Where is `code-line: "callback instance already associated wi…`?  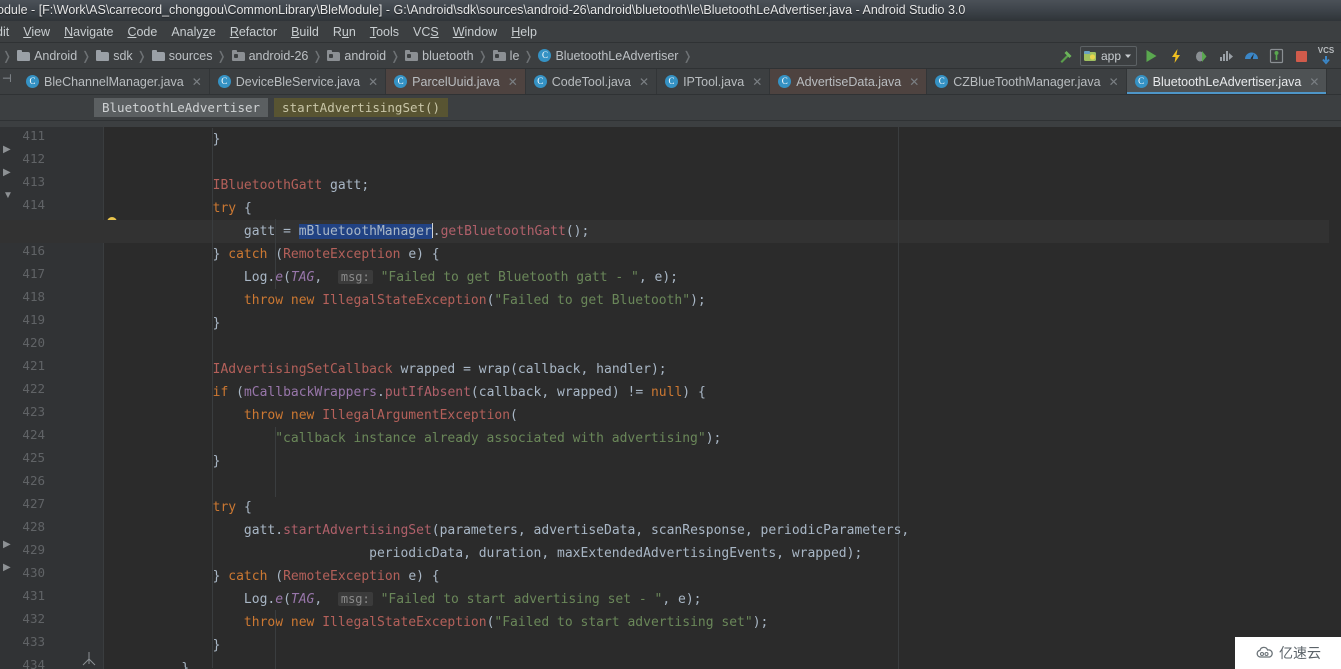 code-line: "callback instance already associated wi… is located at coordinates (435, 438).